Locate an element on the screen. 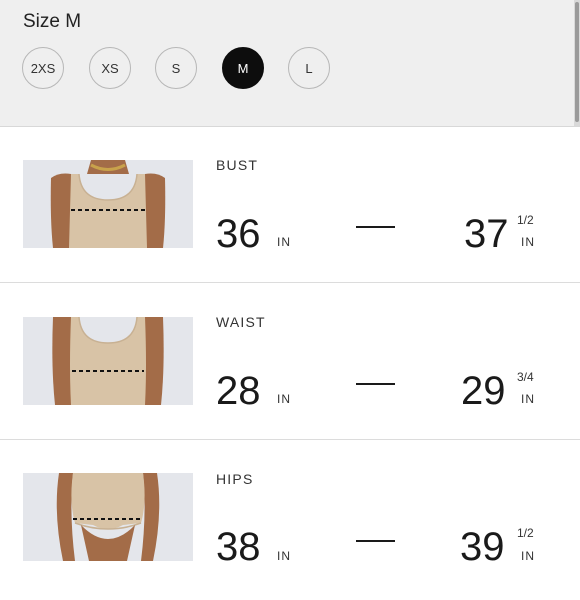 The height and width of the screenshot is (600, 580). hips-figure-icon is located at coordinates (108, 517).